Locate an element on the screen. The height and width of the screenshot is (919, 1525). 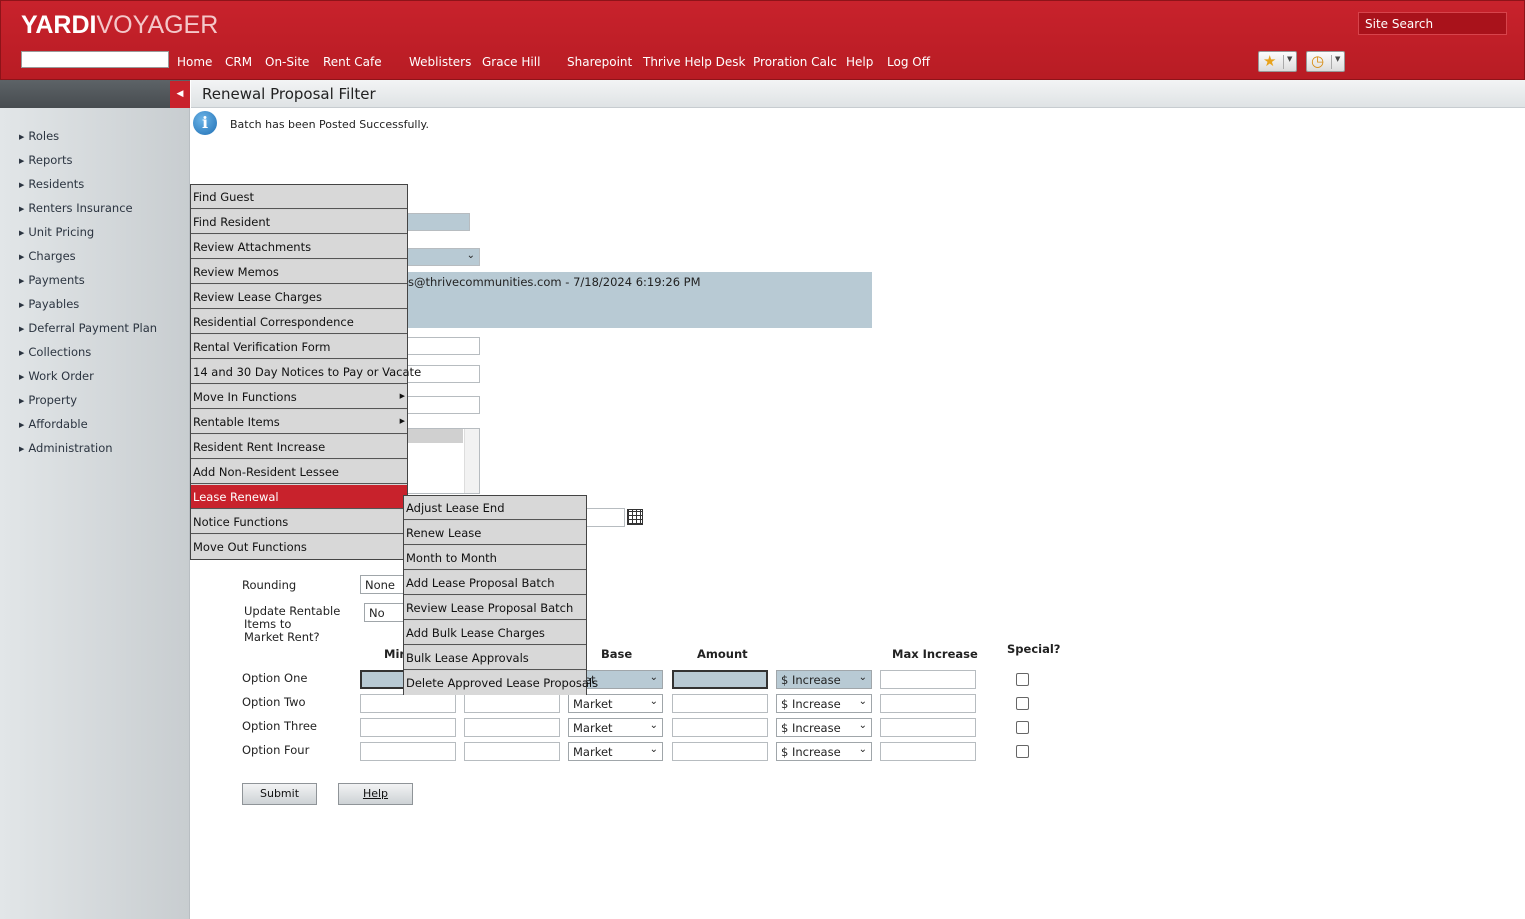
sidebar-item-deferral-payment-plan: ▶ Deferral Payment Plan is located at coordinates (88, 328).